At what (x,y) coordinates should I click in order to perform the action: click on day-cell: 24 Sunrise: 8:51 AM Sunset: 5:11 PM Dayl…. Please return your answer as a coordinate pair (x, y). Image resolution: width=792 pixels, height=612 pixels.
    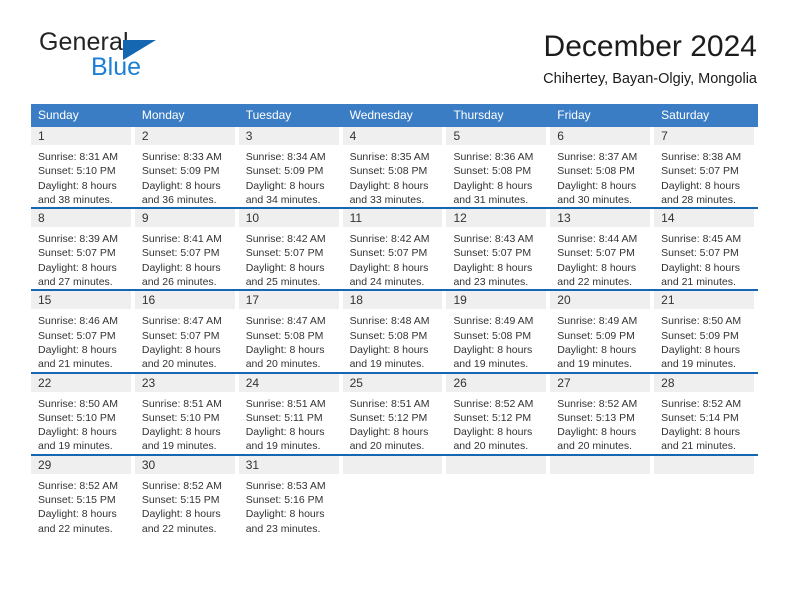
    Looking at the image, I should click on (290, 413).